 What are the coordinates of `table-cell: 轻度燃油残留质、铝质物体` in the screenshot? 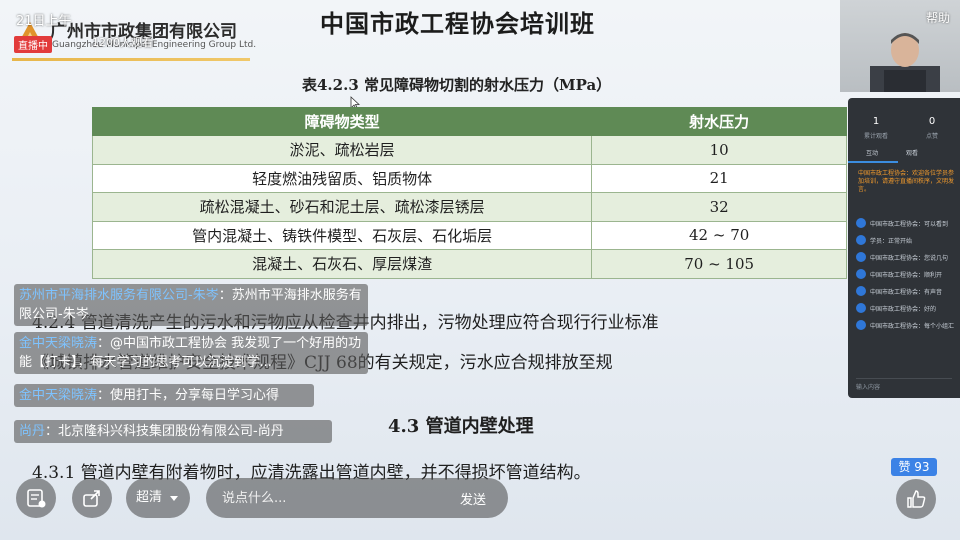 It's located at (342, 178).